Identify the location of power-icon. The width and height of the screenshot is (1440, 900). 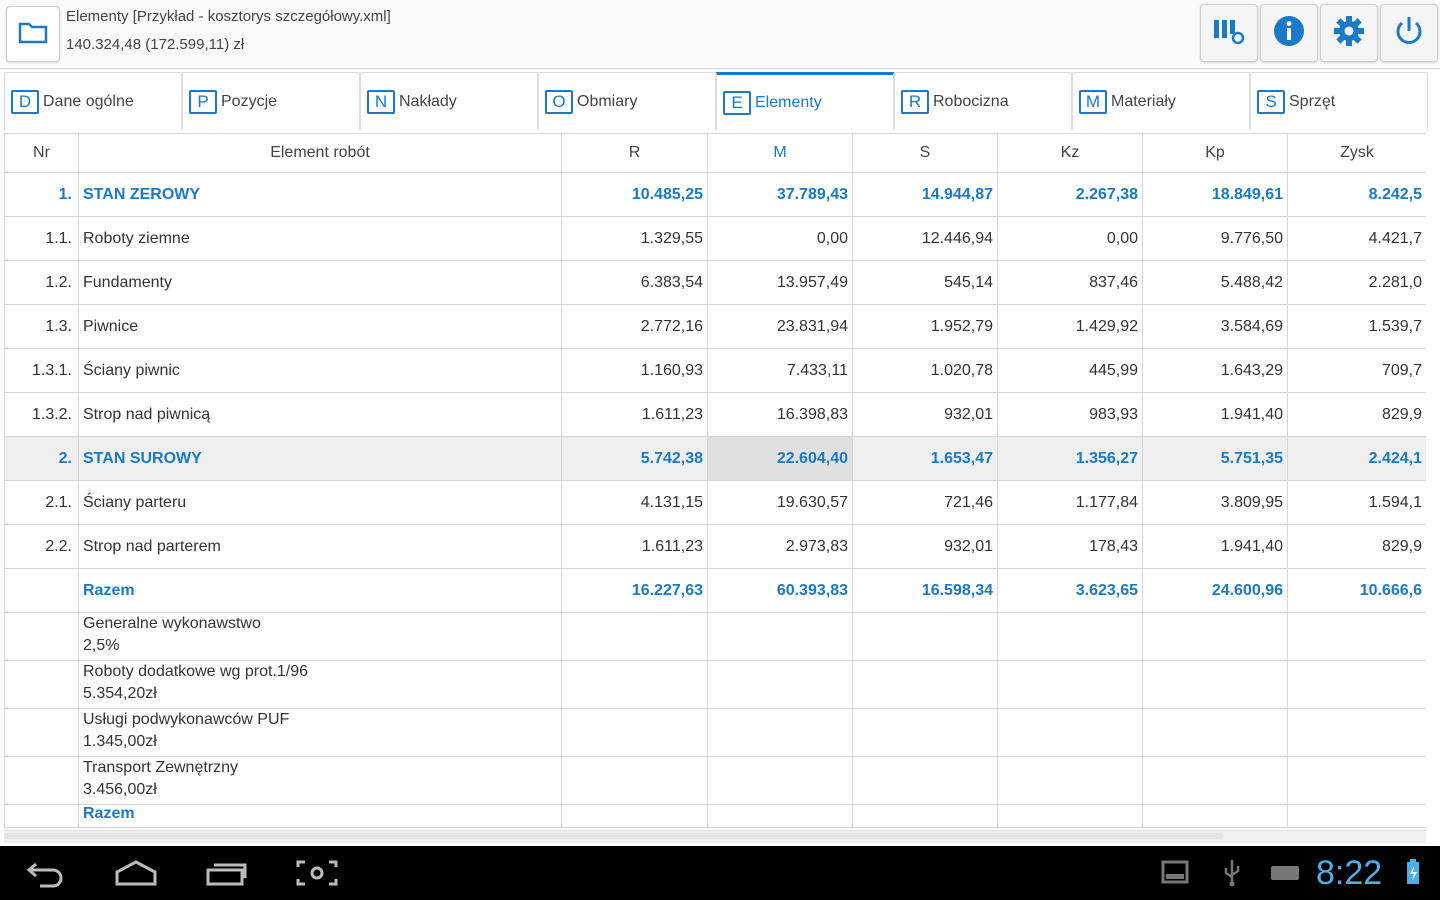
(1409, 33).